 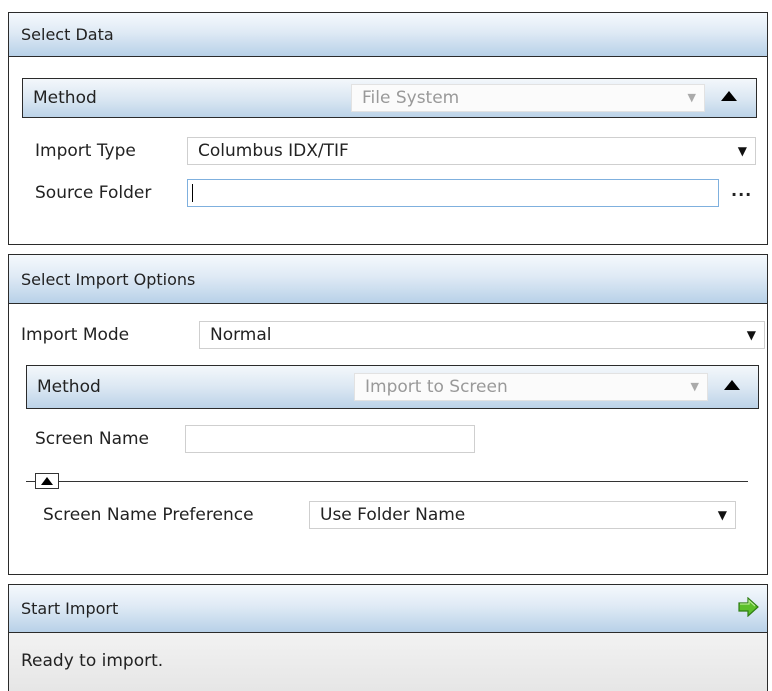 What do you see at coordinates (330, 439) in the screenshot?
I see `screen-name-input` at bounding box center [330, 439].